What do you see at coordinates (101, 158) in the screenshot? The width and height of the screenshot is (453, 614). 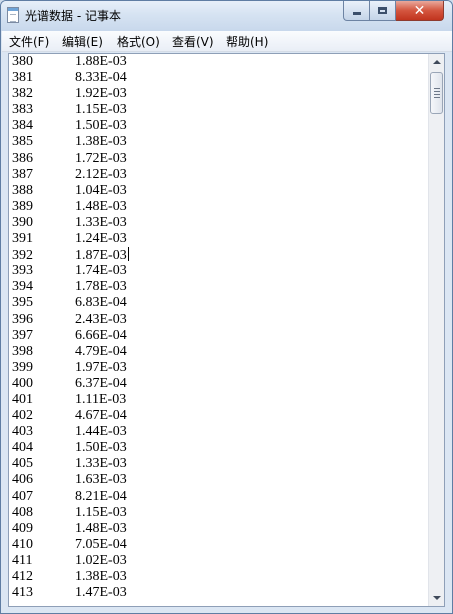 I see `line-value: 1.72E-03` at bounding box center [101, 158].